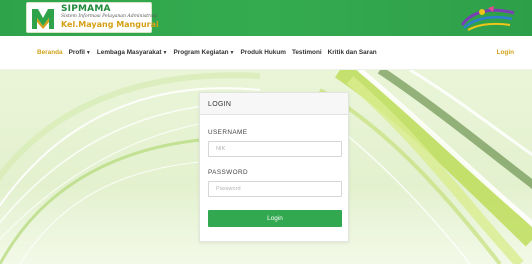 This screenshot has height=264, width=532. Describe the element at coordinates (274, 104) in the screenshot. I see `login-card-title: LOGIN` at that location.